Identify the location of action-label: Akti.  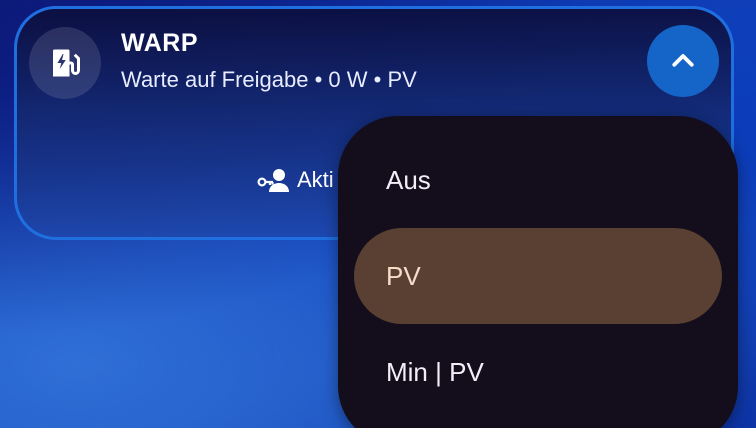
(315, 179).